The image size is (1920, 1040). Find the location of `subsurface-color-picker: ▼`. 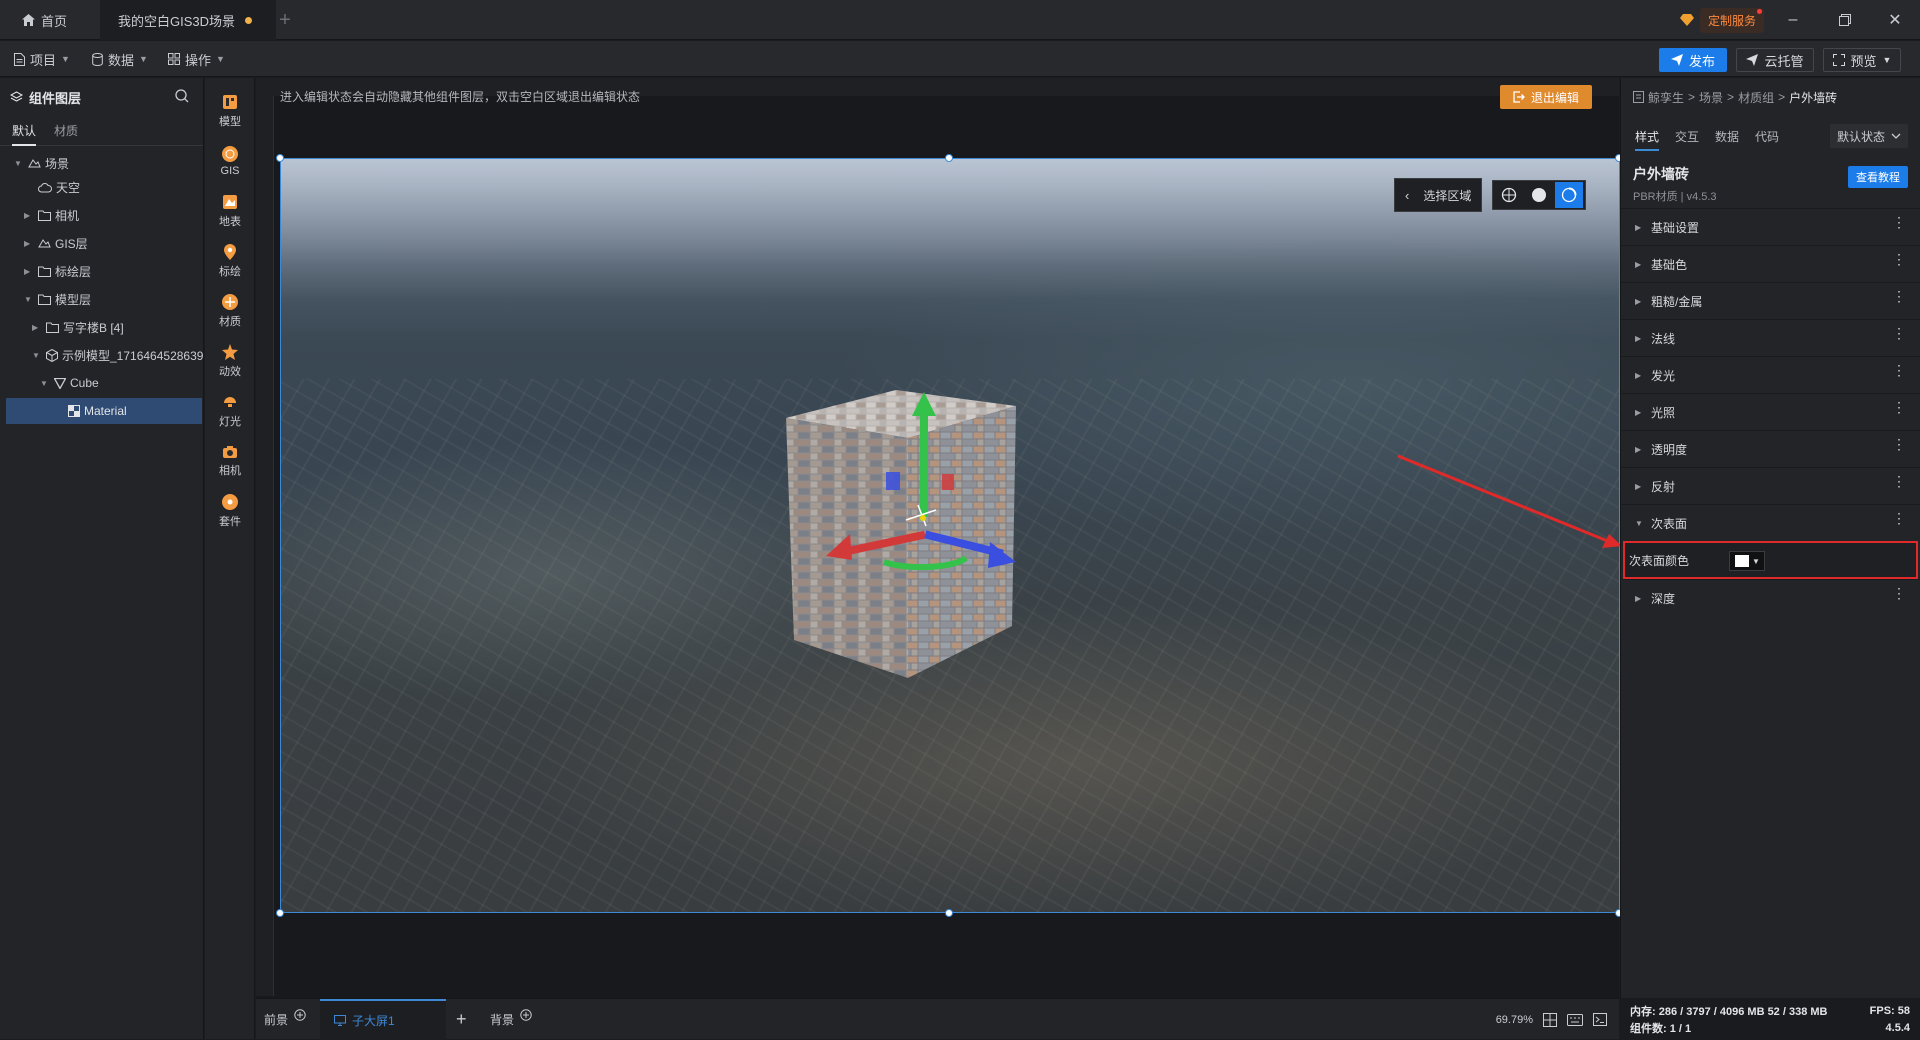

subsurface-color-picker: ▼ is located at coordinates (1747, 561).